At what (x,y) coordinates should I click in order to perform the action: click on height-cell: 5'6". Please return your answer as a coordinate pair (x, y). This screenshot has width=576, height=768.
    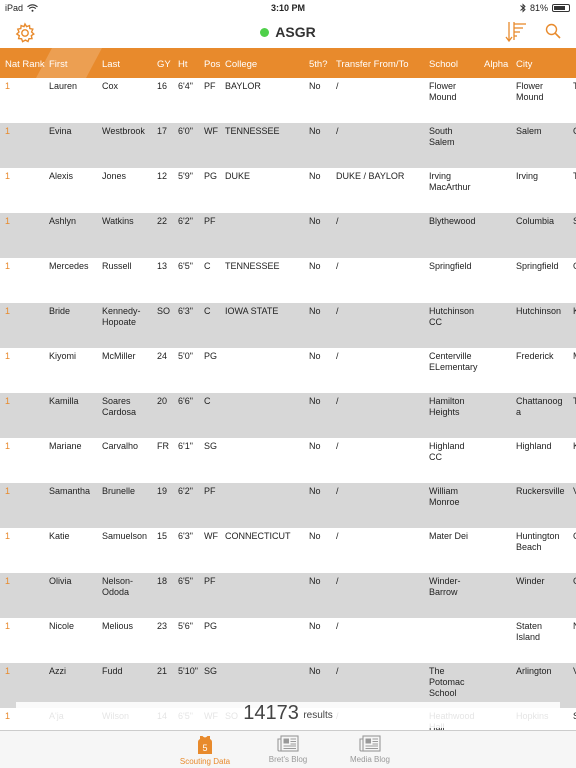
    Looking at the image, I should click on (185, 626).